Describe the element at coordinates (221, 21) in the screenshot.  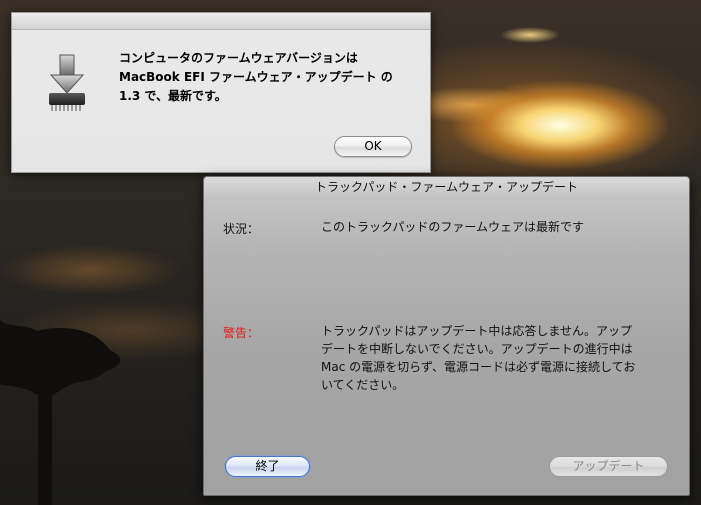
I see `alert-titlebar` at that location.